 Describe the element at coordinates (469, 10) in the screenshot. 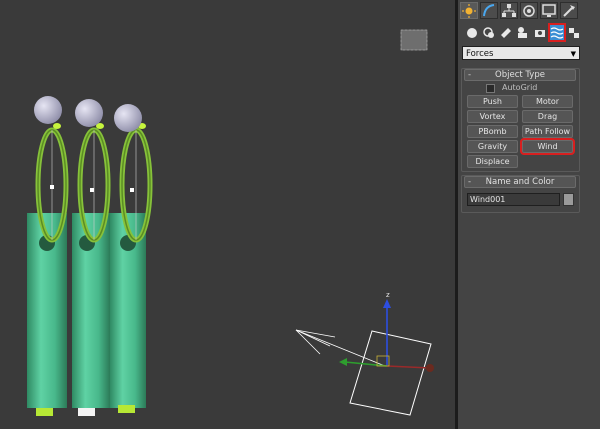

I see `create-tab-icon` at that location.